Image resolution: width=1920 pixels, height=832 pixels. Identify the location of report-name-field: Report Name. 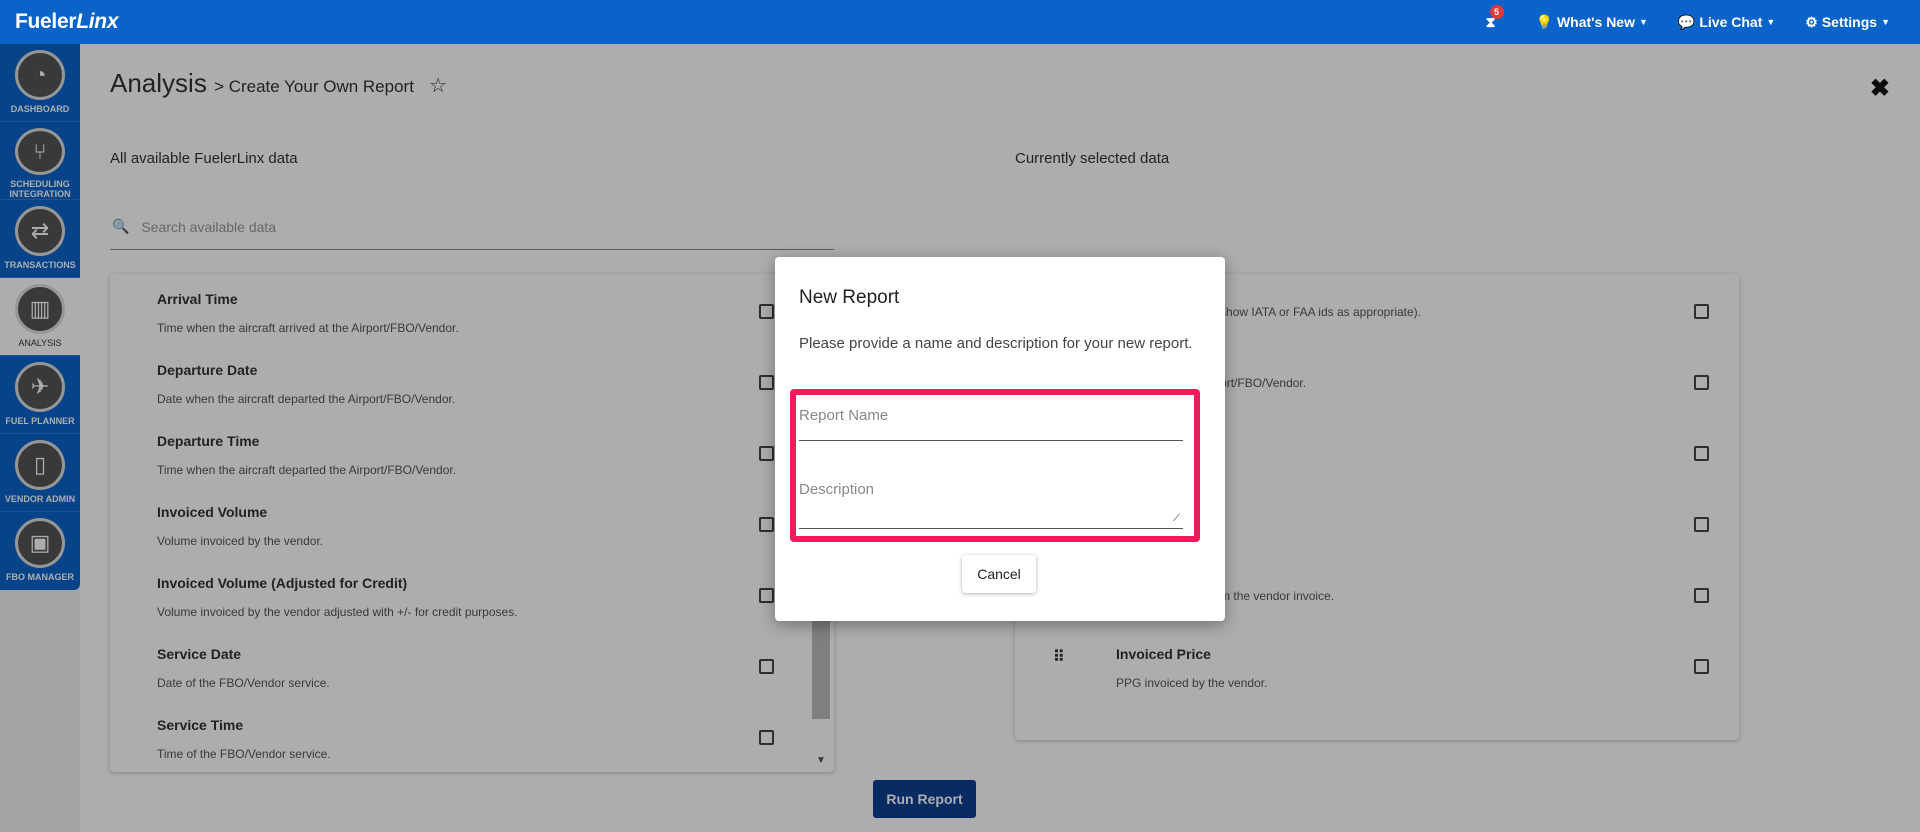
(991, 424).